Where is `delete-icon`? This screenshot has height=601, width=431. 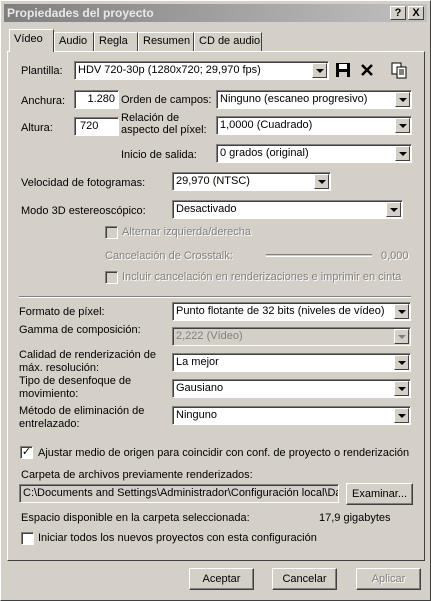
delete-icon is located at coordinates (367, 70).